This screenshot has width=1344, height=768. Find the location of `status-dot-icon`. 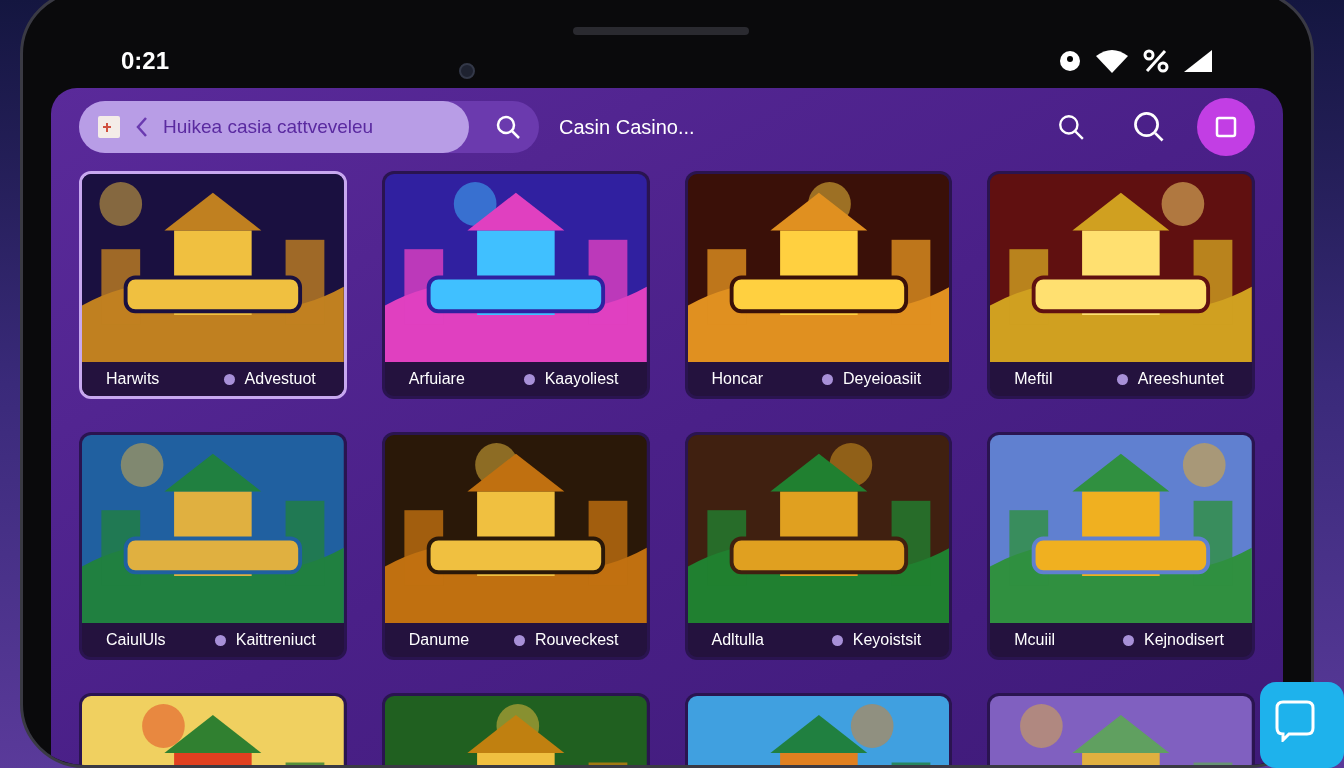

status-dot-icon is located at coordinates (1070, 60).